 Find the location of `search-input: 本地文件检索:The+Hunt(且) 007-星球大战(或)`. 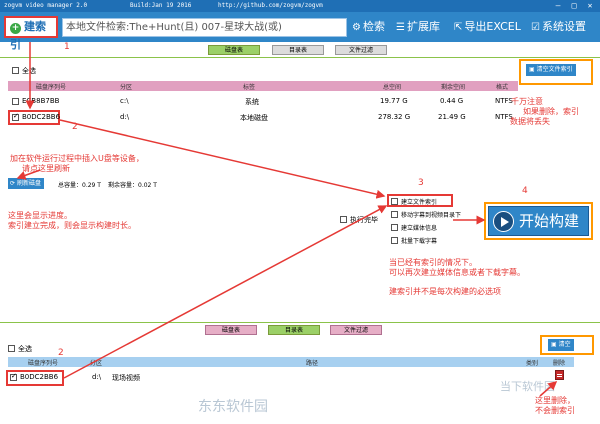

search-input: 本地文件检索:The+Hunt(且) 007-星球大战(或) is located at coordinates (204, 27).